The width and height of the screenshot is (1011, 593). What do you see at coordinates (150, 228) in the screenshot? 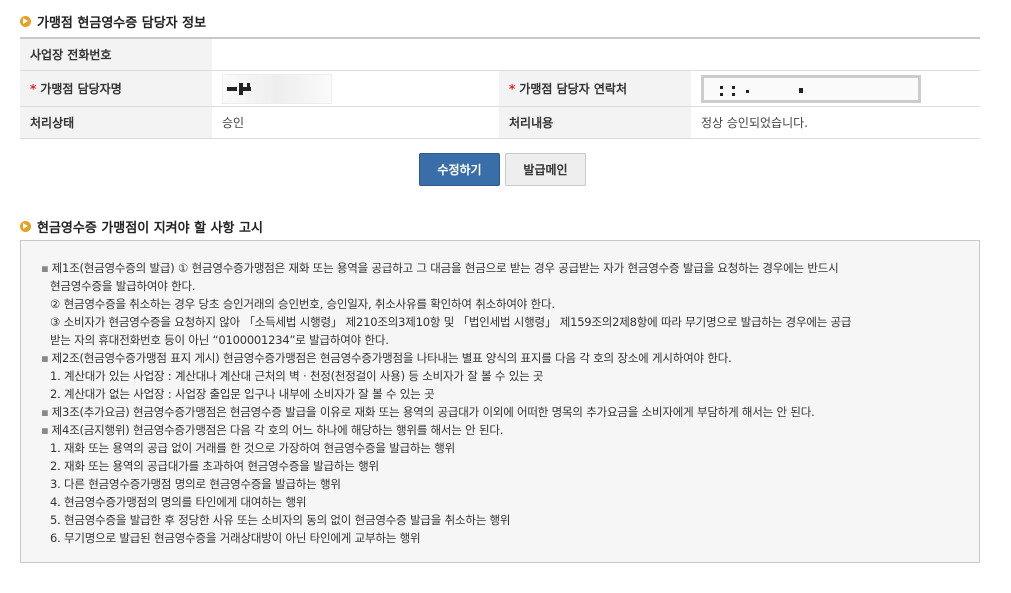
I see `section-title-text: 현금영수증 가맹점이 지켜야 할 사항 고시` at bounding box center [150, 228].